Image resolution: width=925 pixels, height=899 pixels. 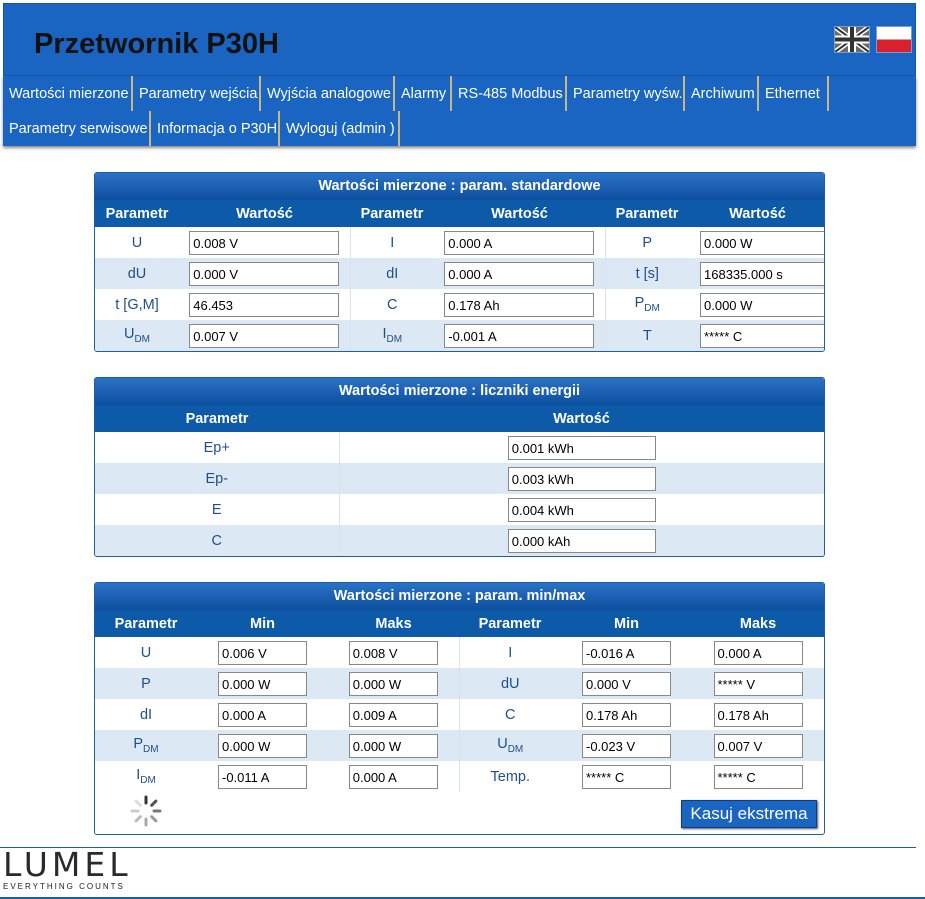 I want to click on min-field: 0.006 V, so click(x=262, y=652).